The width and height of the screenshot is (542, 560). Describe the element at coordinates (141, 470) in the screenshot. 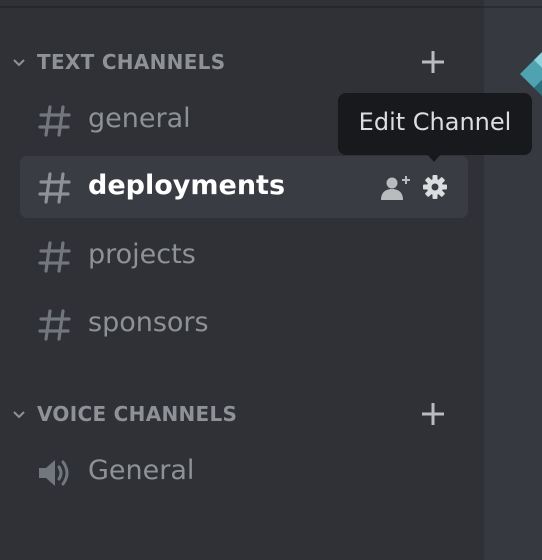

I see `channel-label: General` at that location.